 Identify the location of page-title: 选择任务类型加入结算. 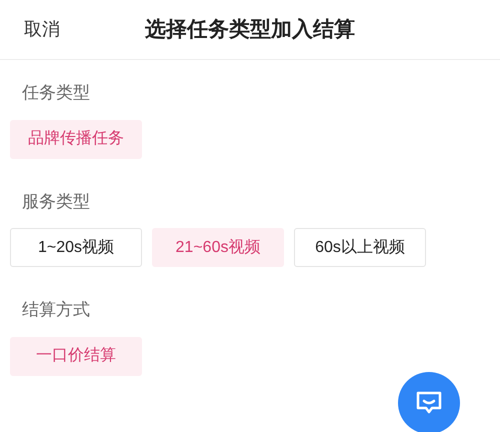
(250, 29).